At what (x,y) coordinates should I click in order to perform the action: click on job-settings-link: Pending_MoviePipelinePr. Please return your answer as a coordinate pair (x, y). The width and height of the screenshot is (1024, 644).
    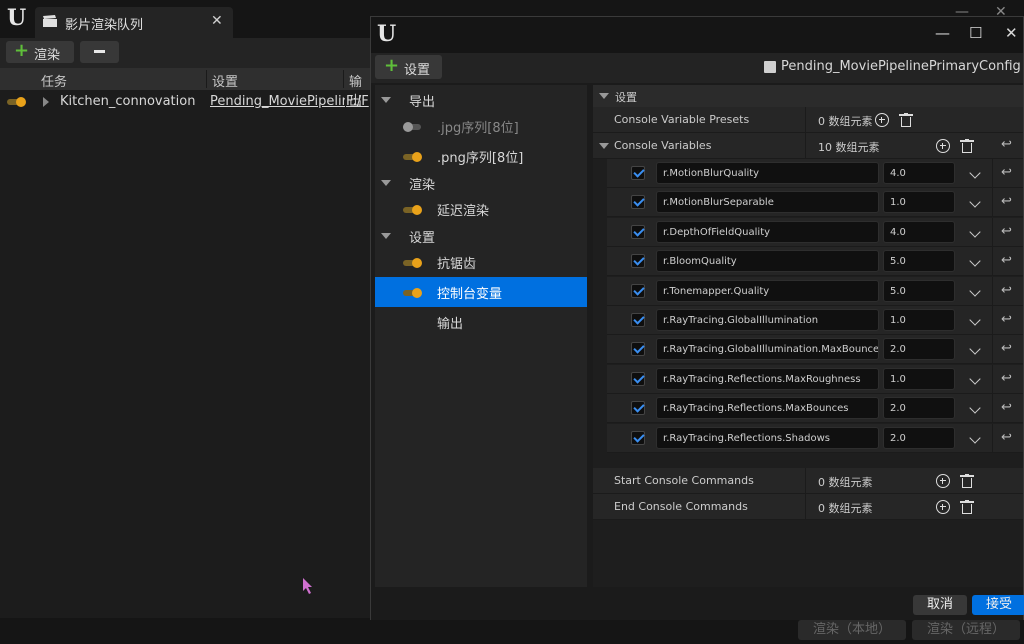
    Looking at the image, I should click on (277, 101).